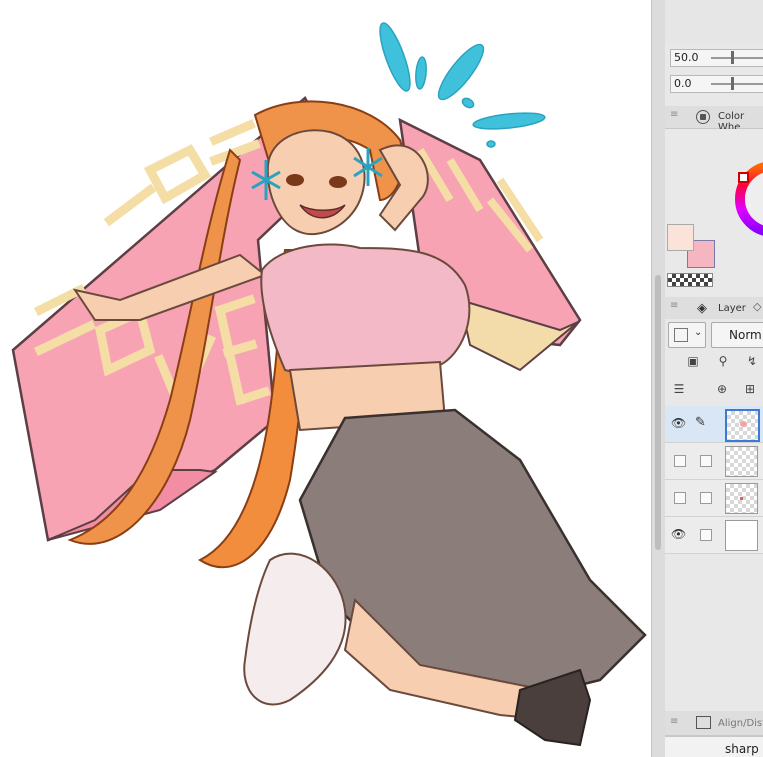 The height and width of the screenshot is (757, 763). I want to click on color-wheel-icon, so click(703, 117).